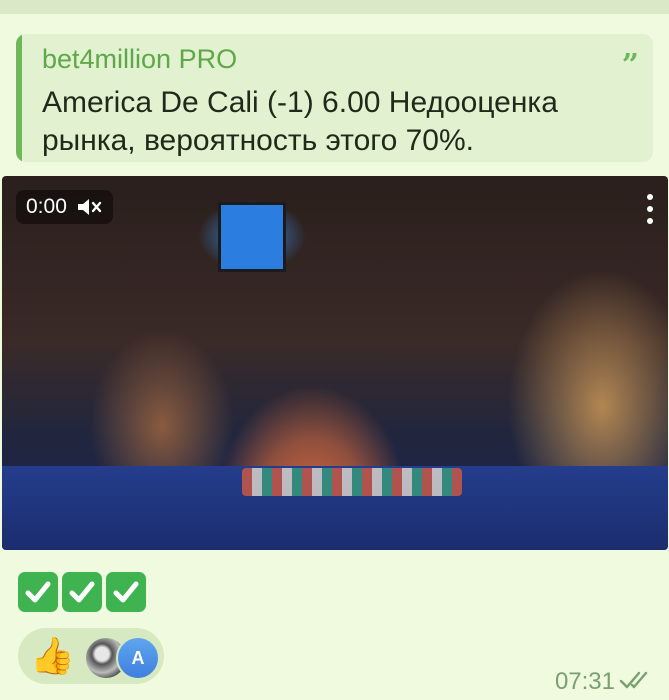 This screenshot has height=700, width=669. I want to click on quote-accent-bar, so click(19, 98).